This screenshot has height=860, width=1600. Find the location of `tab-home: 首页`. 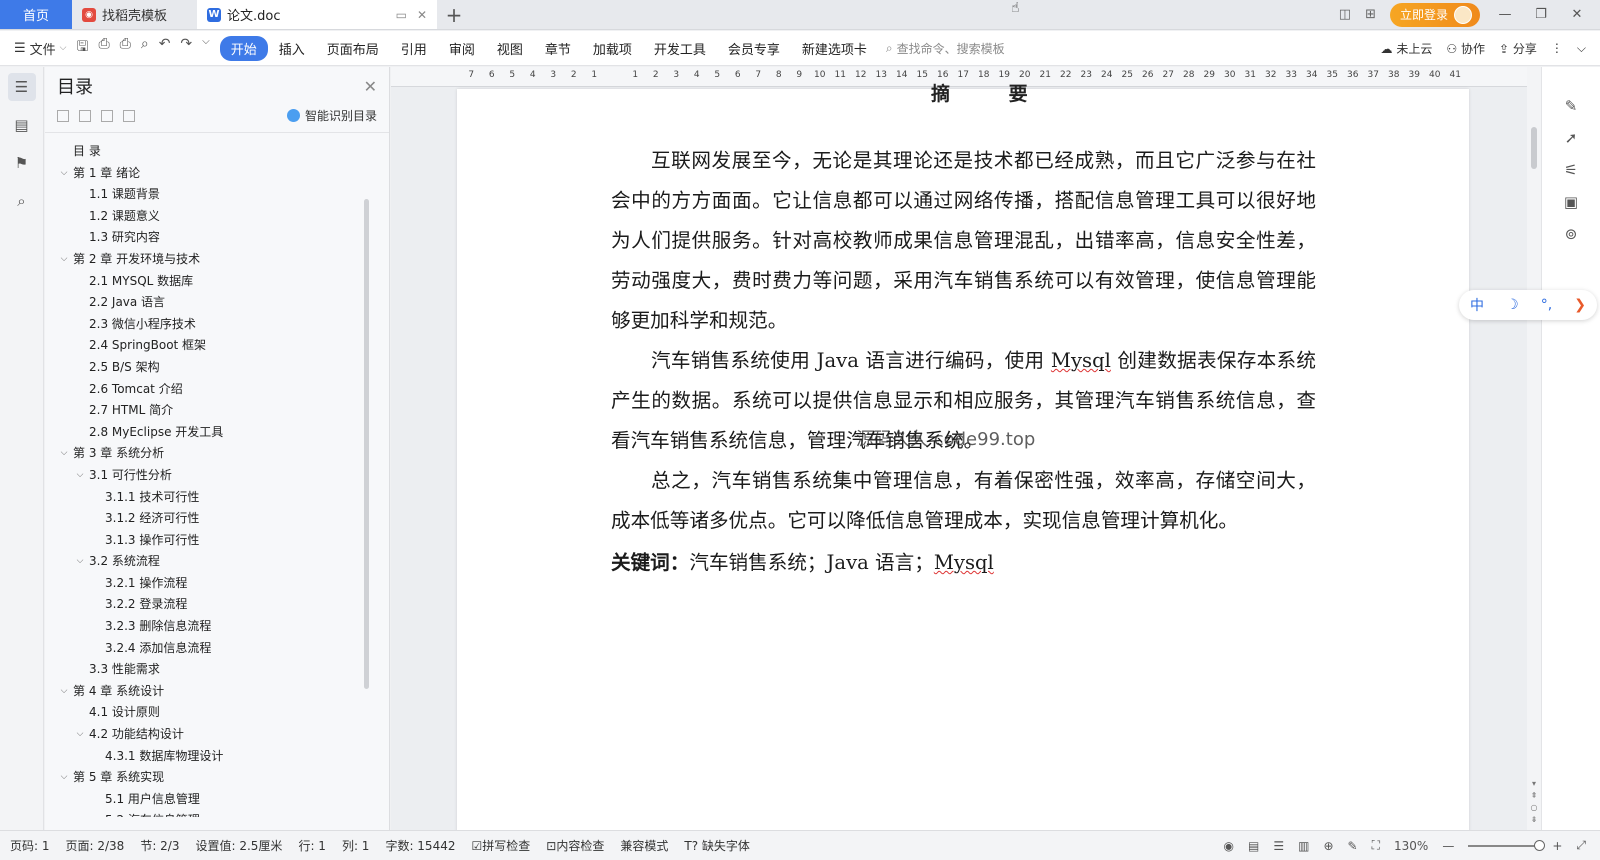

tab-home: 首页 is located at coordinates (36, 14).